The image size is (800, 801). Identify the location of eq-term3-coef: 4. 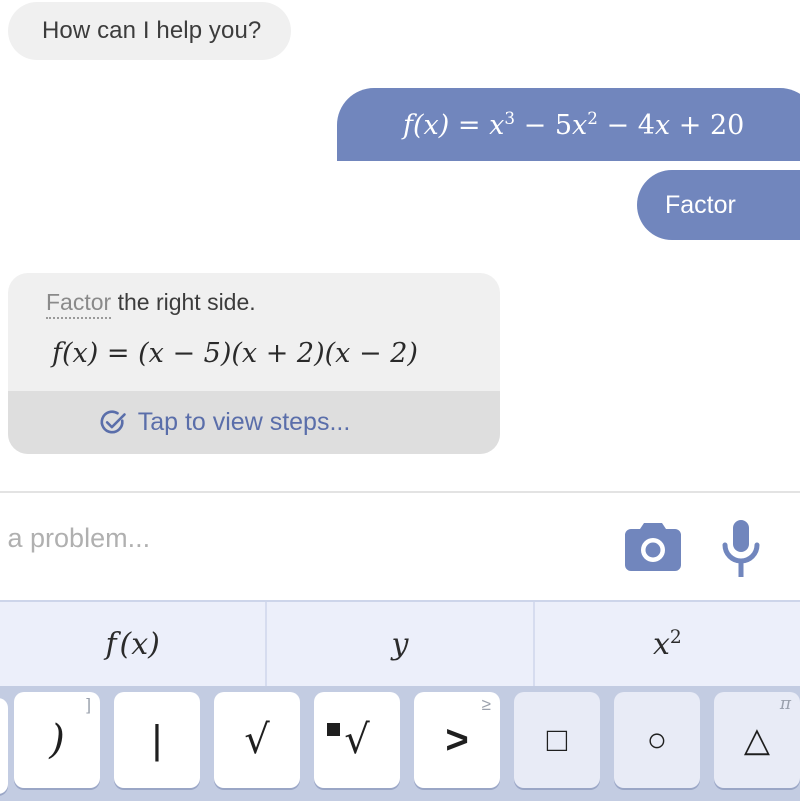
(646, 125).